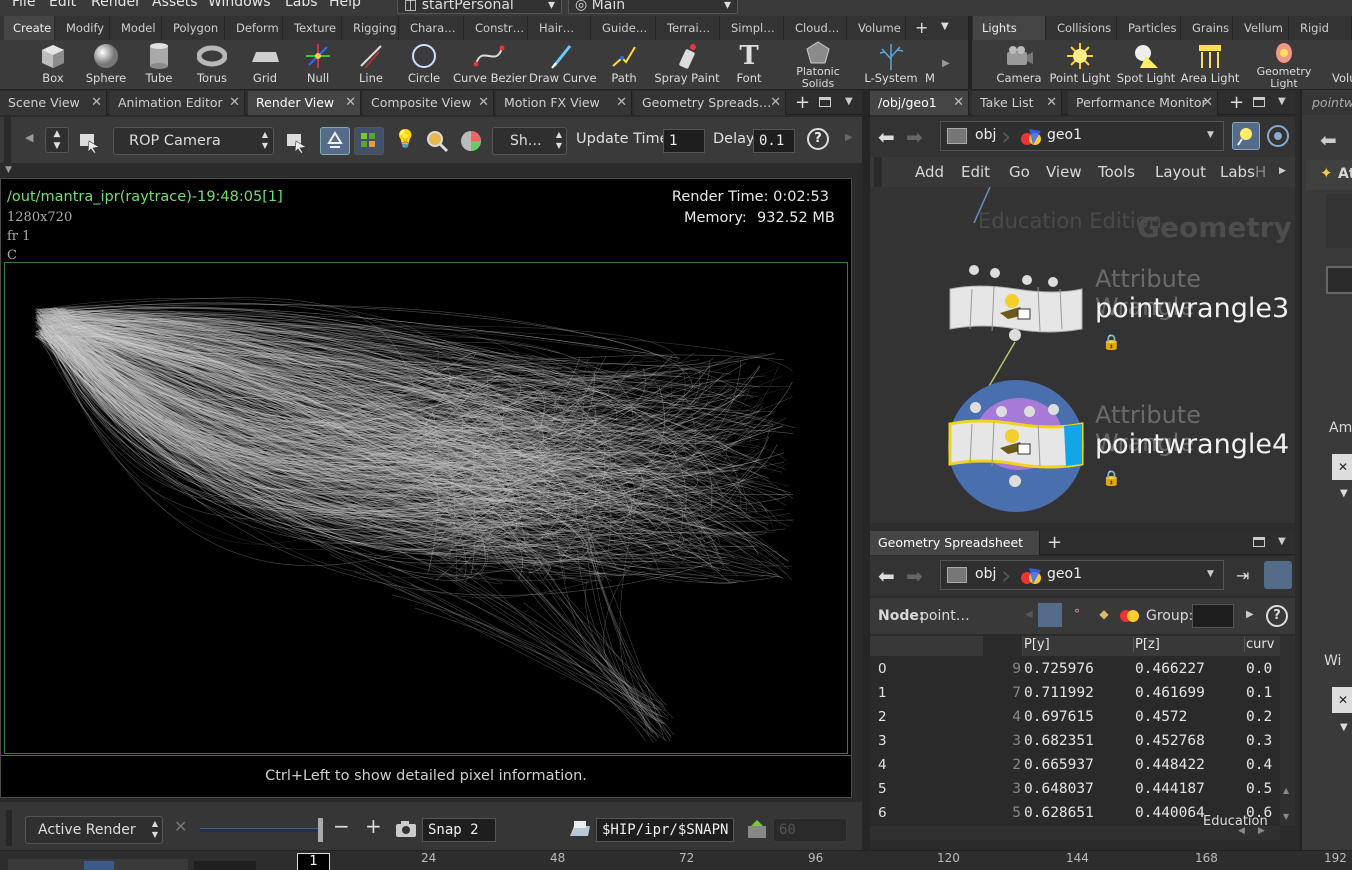 This screenshot has height=870, width=1352. What do you see at coordinates (757, 830) in the screenshot?
I see `render-region-icon` at bounding box center [757, 830].